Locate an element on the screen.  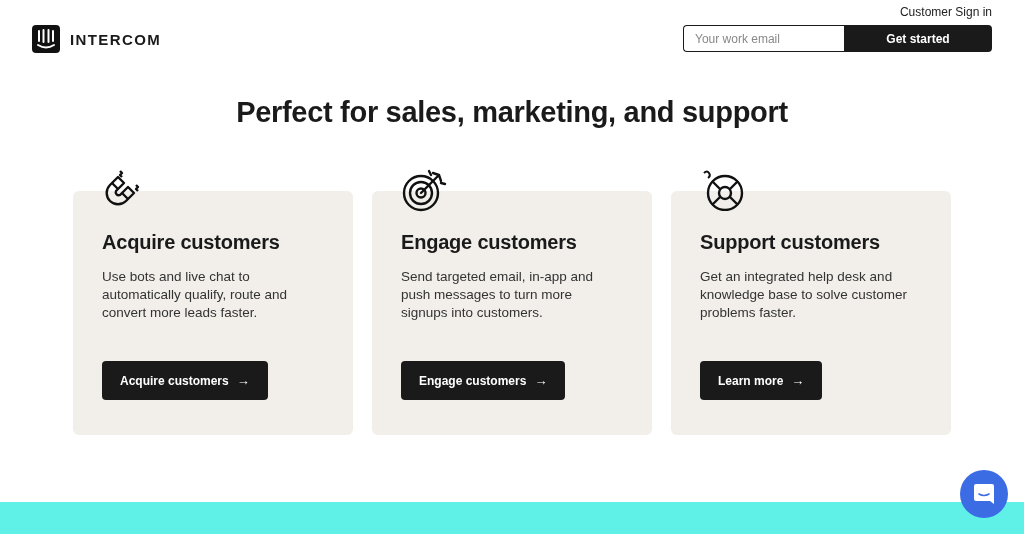
card-description: Use bots and live chat to automatically qualify, route and convert more leads faster. is located at coordinates (195, 295).